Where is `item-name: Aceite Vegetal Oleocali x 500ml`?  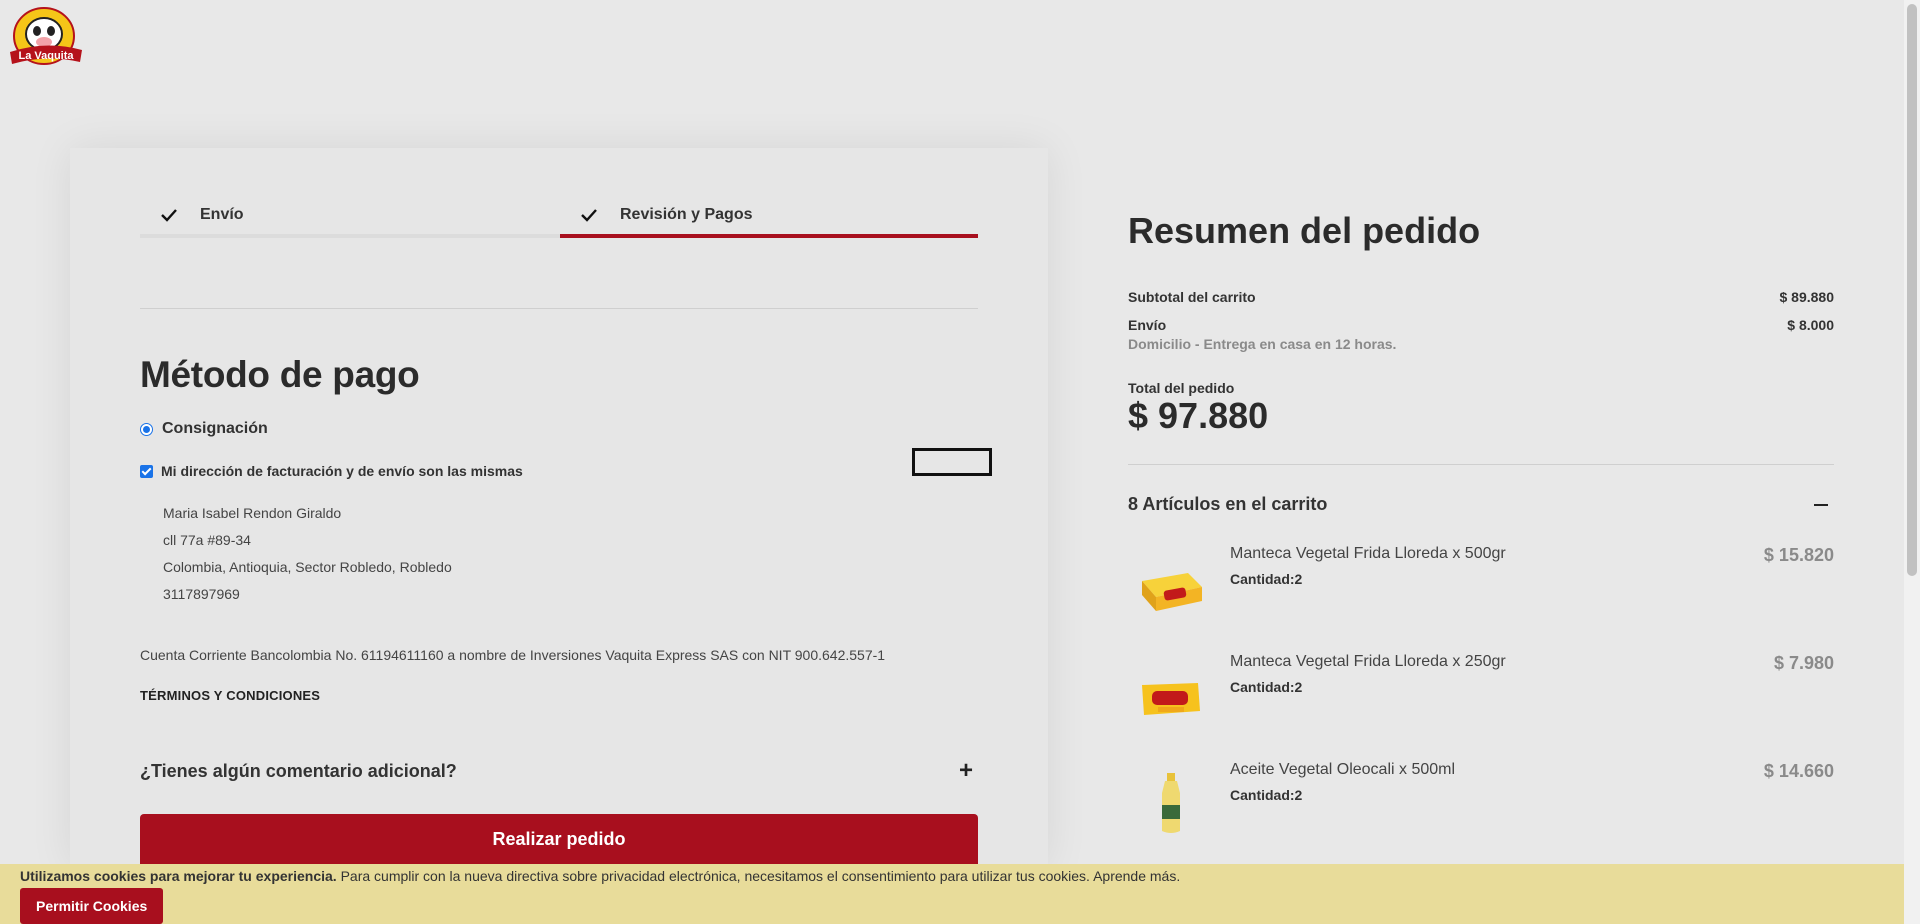
item-name: Aceite Vegetal Oleocali x 500ml is located at coordinates (1342, 770).